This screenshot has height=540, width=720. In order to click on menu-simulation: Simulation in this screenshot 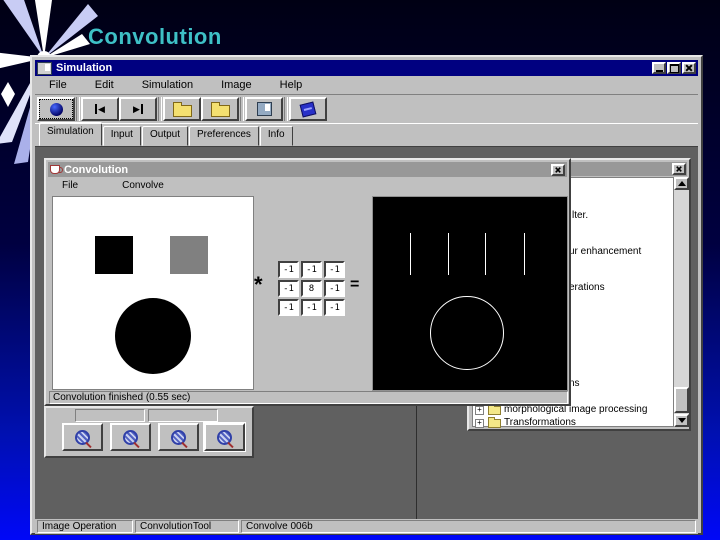, I will do `click(167, 85)`.